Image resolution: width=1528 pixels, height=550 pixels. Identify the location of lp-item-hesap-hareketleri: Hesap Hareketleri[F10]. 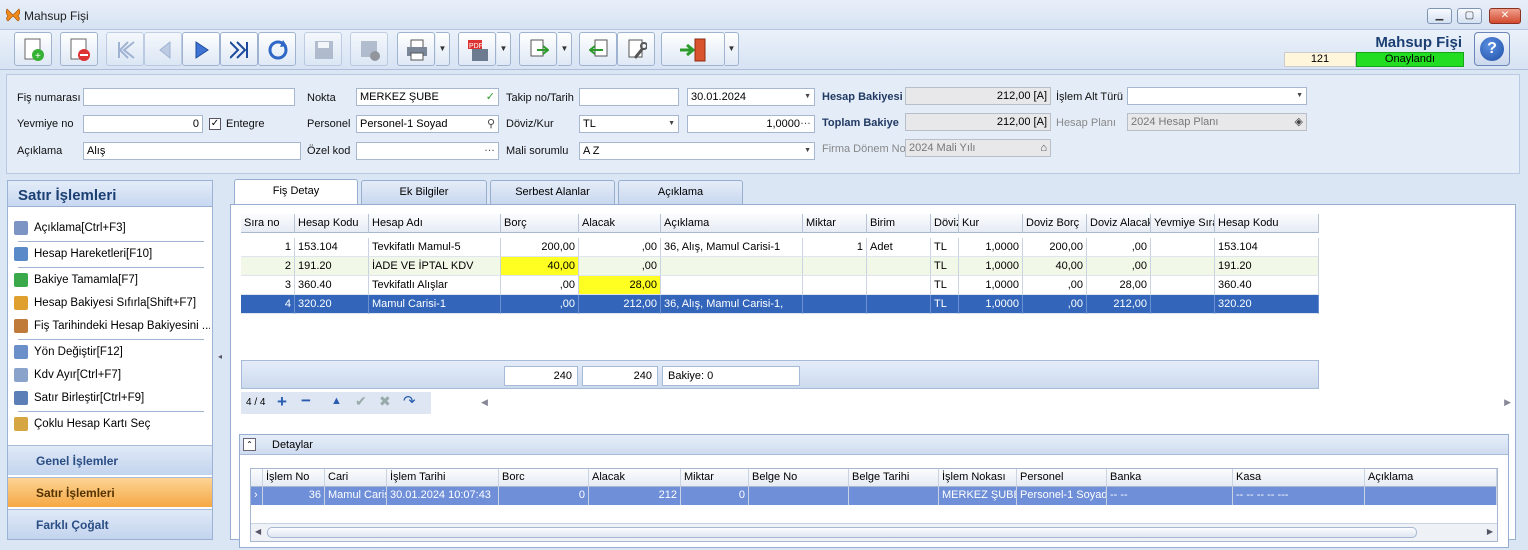
(112, 254).